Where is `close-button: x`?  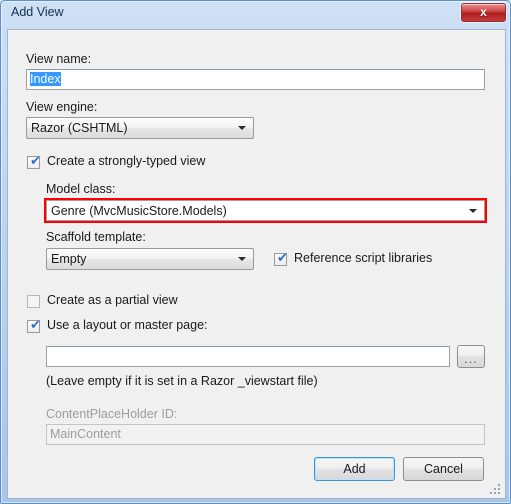 close-button: x is located at coordinates (483, 12).